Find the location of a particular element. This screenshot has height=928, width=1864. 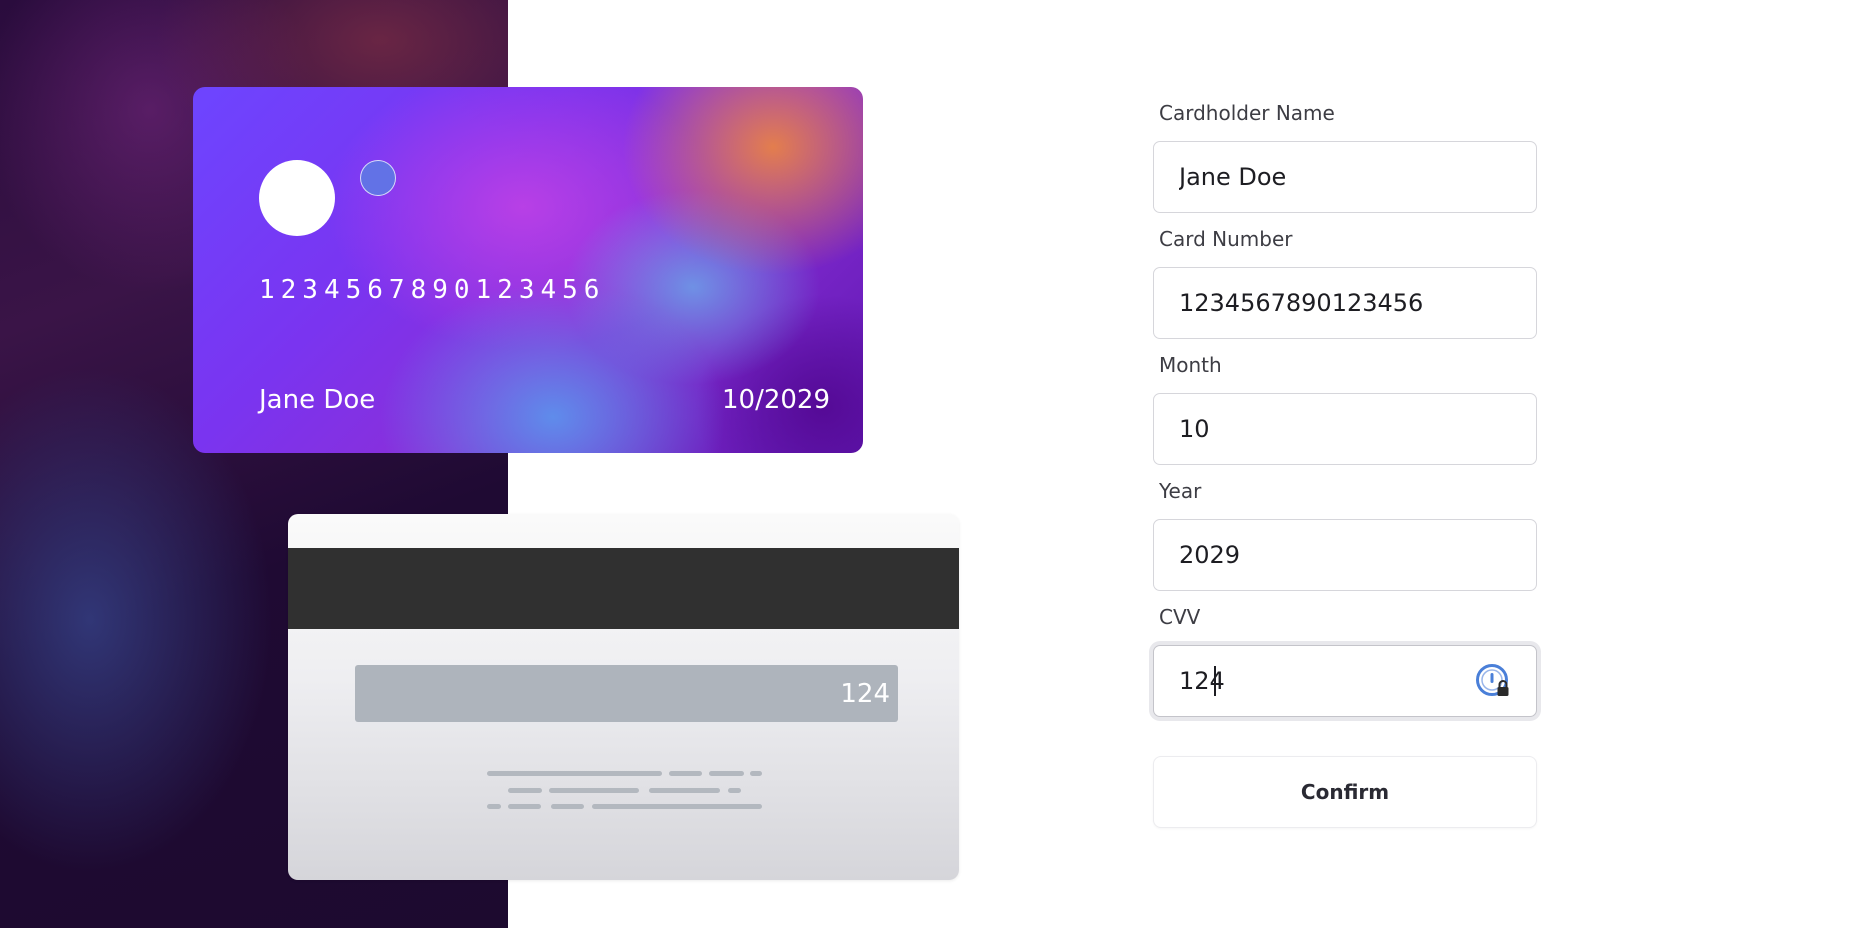

card-logo-large-circle is located at coordinates (297, 198).